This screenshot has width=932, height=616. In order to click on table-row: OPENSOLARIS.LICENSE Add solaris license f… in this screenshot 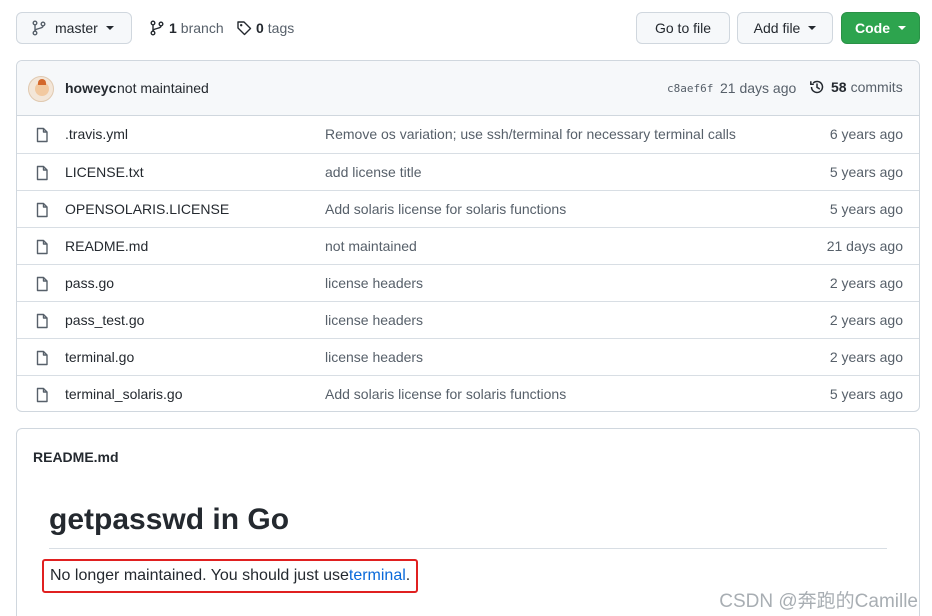, I will do `click(468, 208)`.